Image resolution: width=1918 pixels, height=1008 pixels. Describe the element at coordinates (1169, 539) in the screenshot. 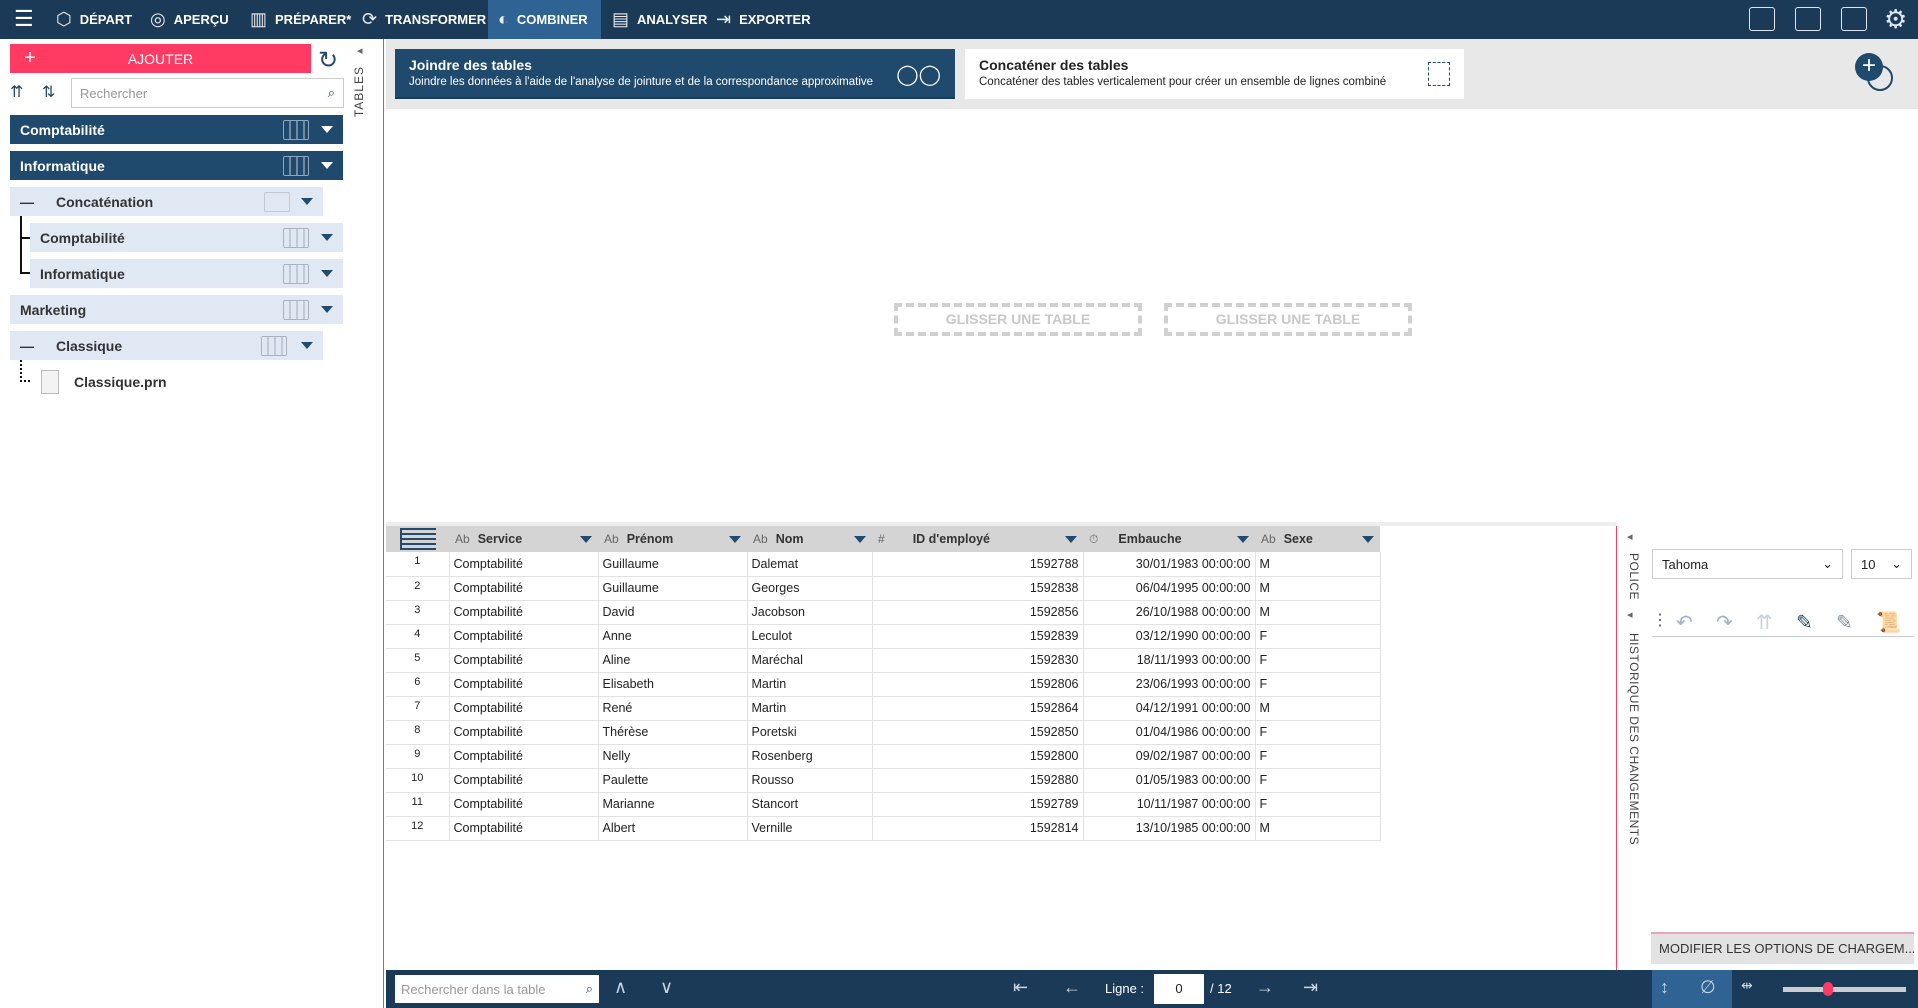

I see `column-header-embauche: ⏱ Embauche` at that location.